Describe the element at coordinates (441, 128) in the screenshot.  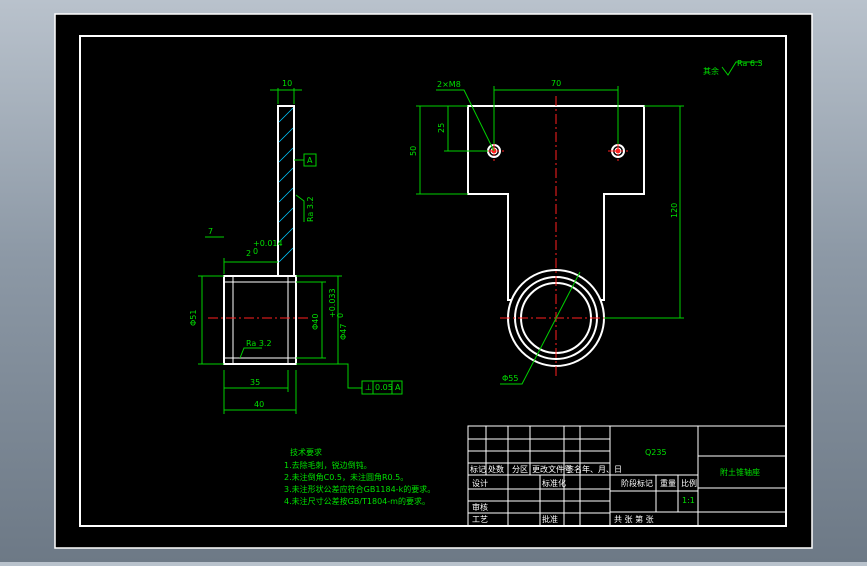
I see `svg-text: 25` at that location.